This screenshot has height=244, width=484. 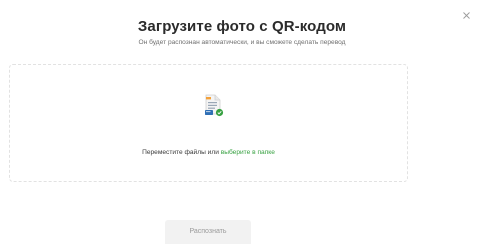 What do you see at coordinates (180, 152) in the screenshot?
I see `dropzone-text: Переместите файлы или` at bounding box center [180, 152].